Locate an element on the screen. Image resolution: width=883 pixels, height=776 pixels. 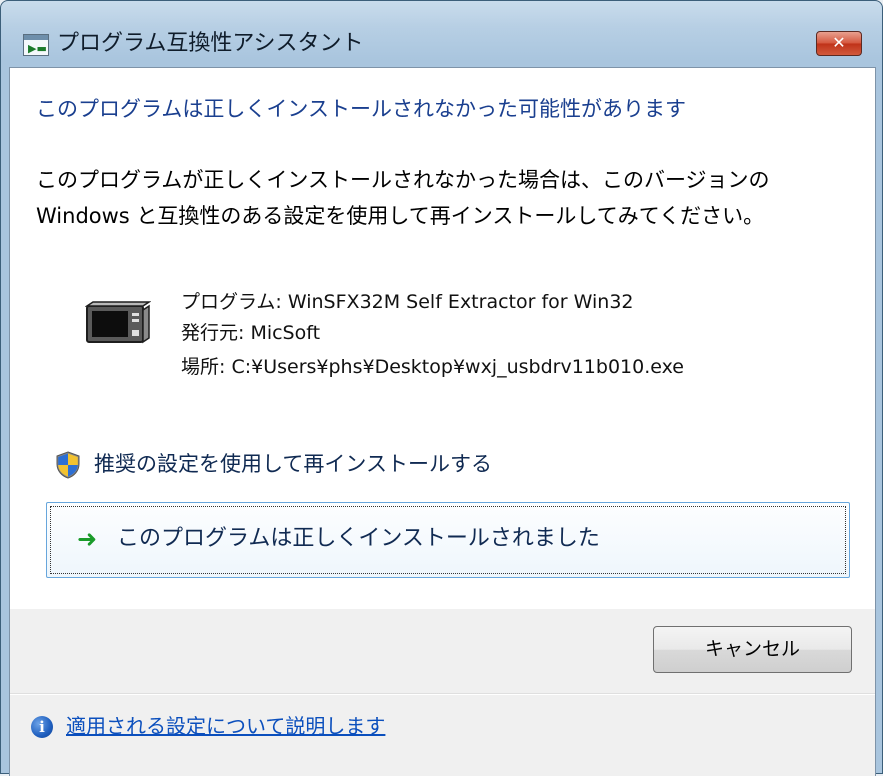
uac-shield-icon is located at coordinates (68, 465).